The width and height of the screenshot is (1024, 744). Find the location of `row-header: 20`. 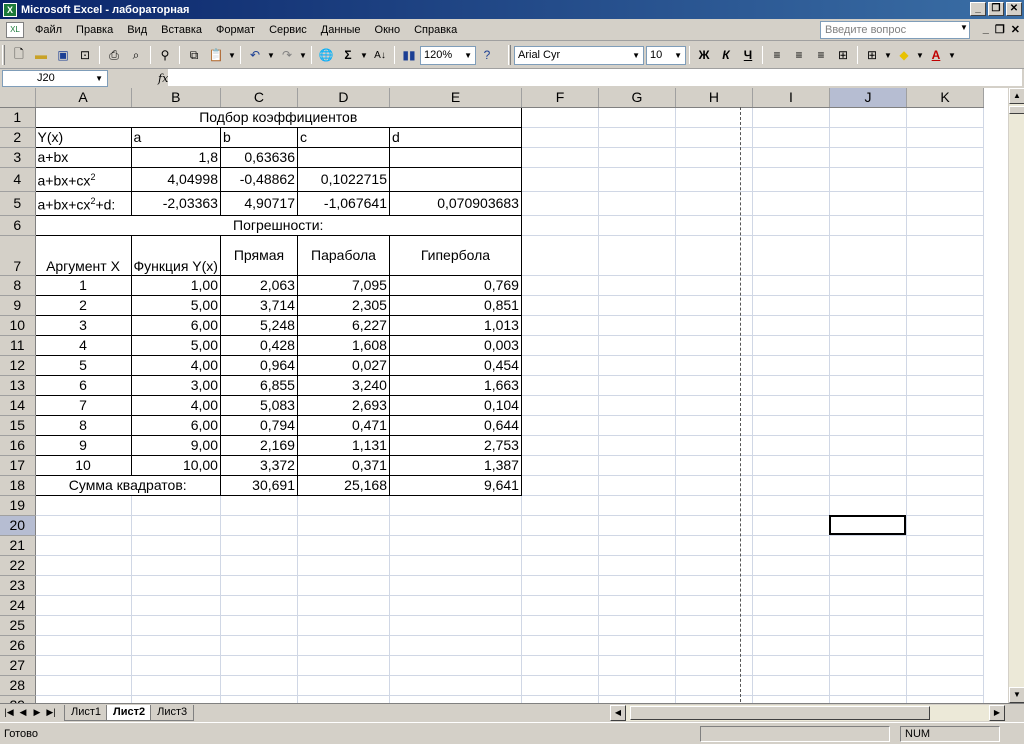

row-header: 20 is located at coordinates (18, 525).